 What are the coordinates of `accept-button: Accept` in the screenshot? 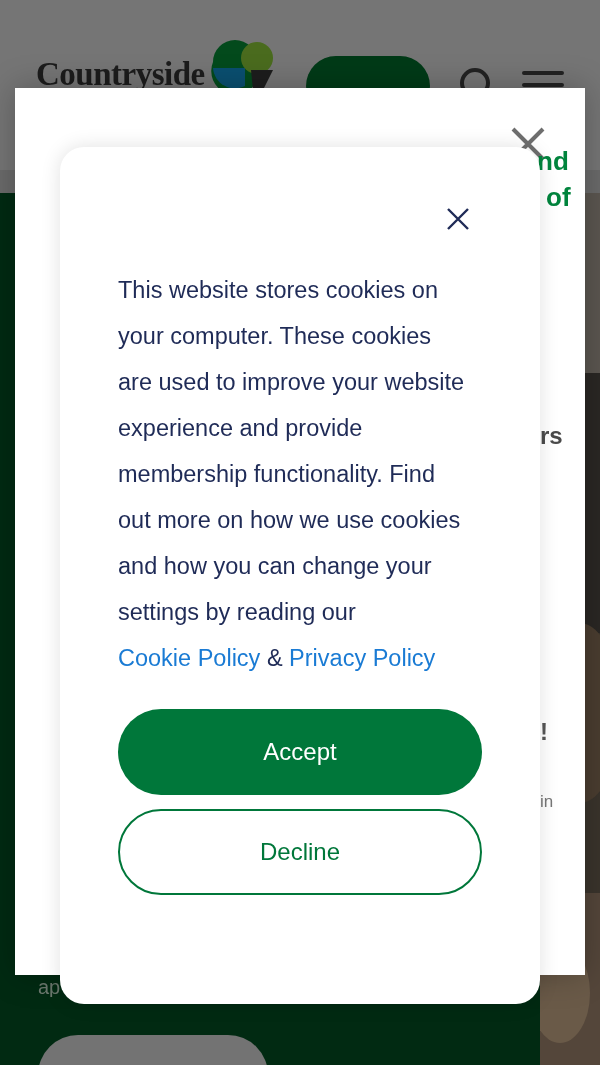 It's located at (300, 752).